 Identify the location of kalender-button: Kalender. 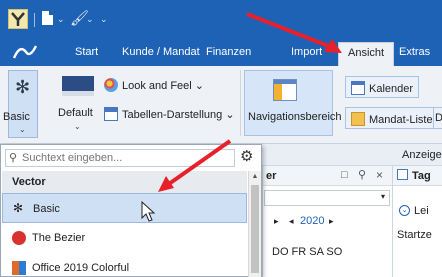
(382, 87).